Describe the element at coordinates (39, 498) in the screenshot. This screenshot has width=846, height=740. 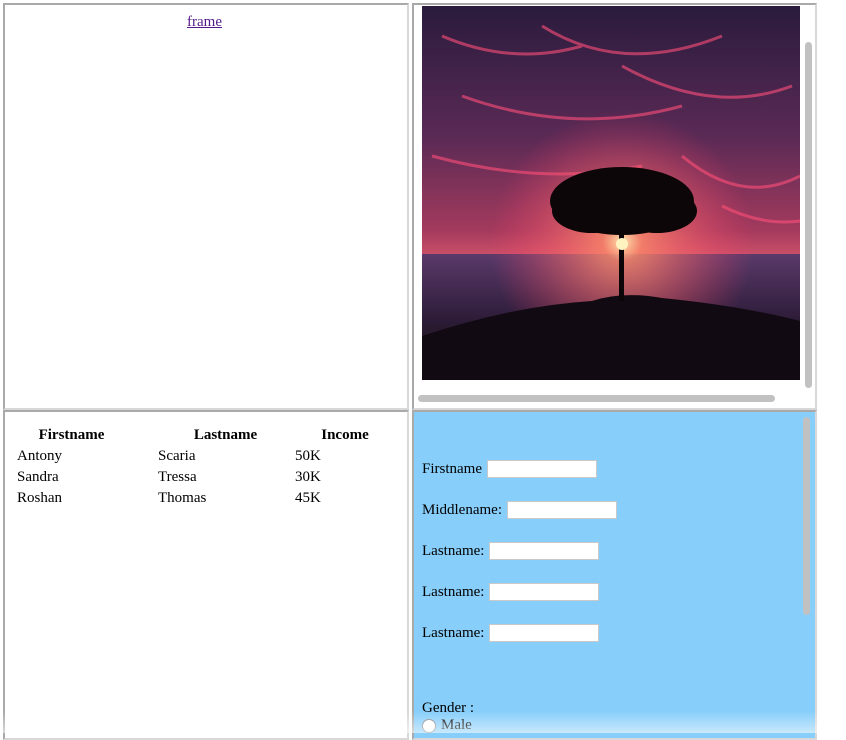
I see `cell-firstname: Roshan` at that location.